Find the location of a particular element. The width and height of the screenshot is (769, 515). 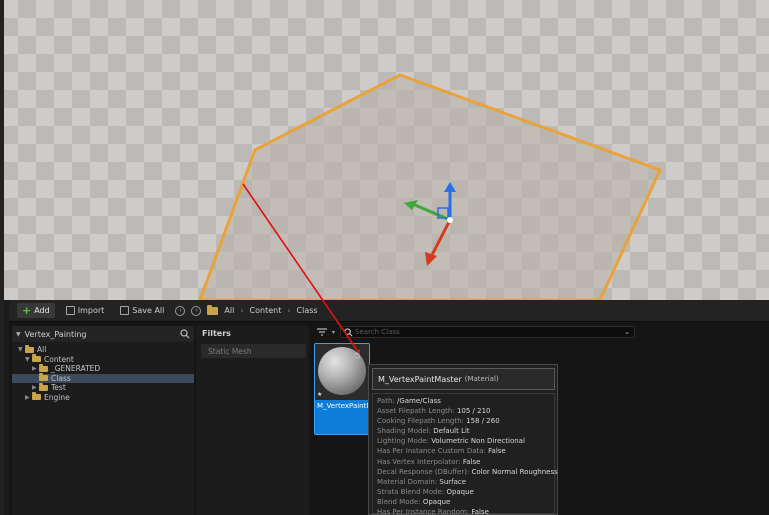

tooltip-property-row: Has Per Instance Random: False is located at coordinates (465, 511).